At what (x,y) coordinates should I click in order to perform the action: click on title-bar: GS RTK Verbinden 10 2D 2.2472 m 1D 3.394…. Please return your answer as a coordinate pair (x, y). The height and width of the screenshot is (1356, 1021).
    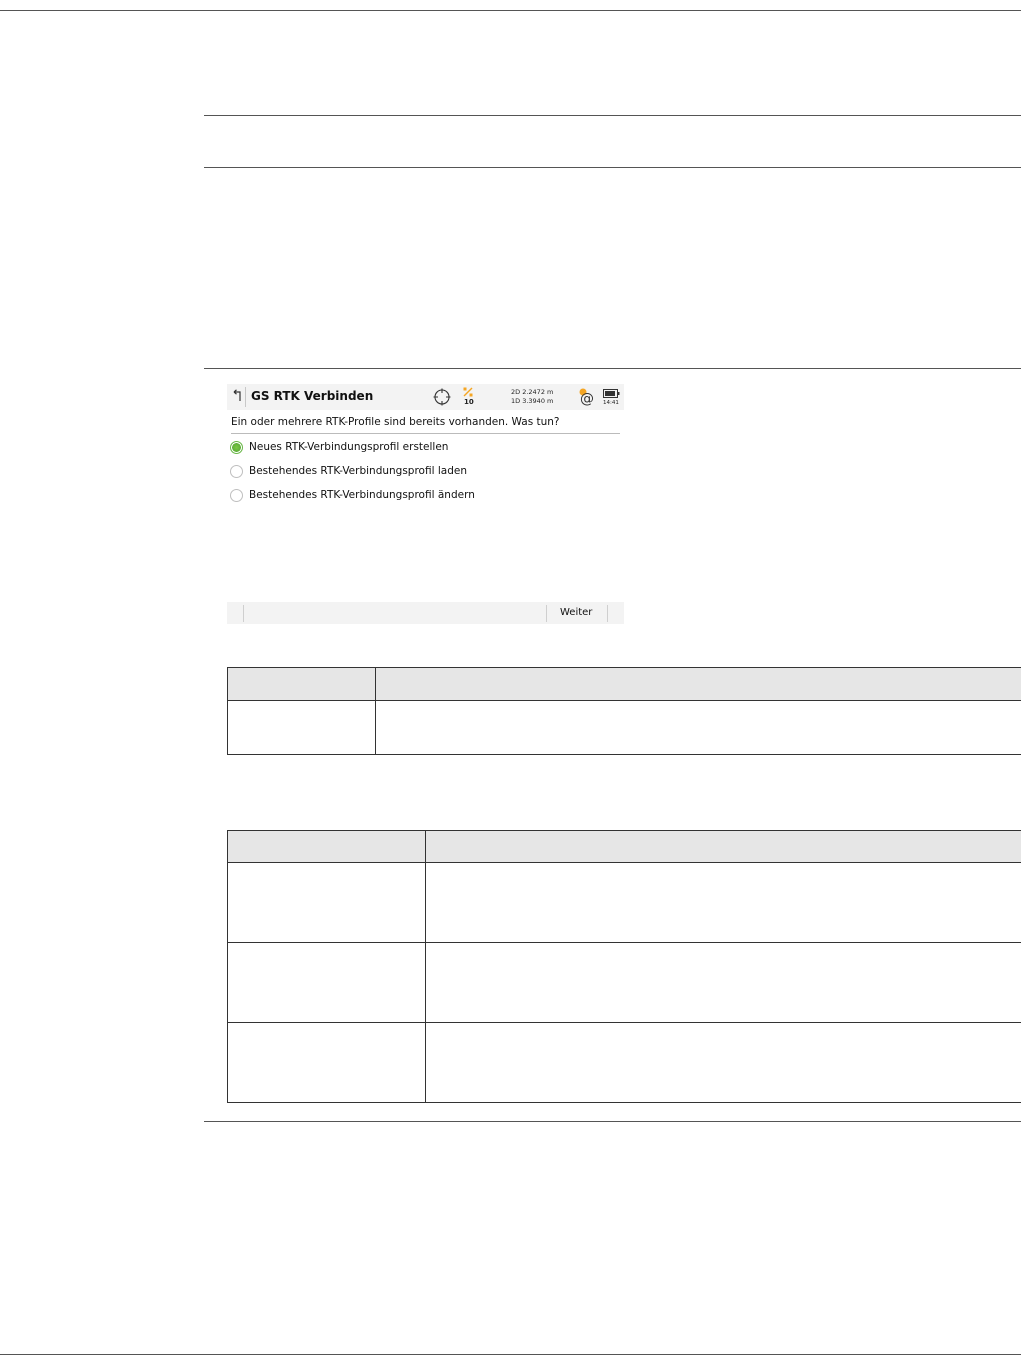
    Looking at the image, I should click on (425, 397).